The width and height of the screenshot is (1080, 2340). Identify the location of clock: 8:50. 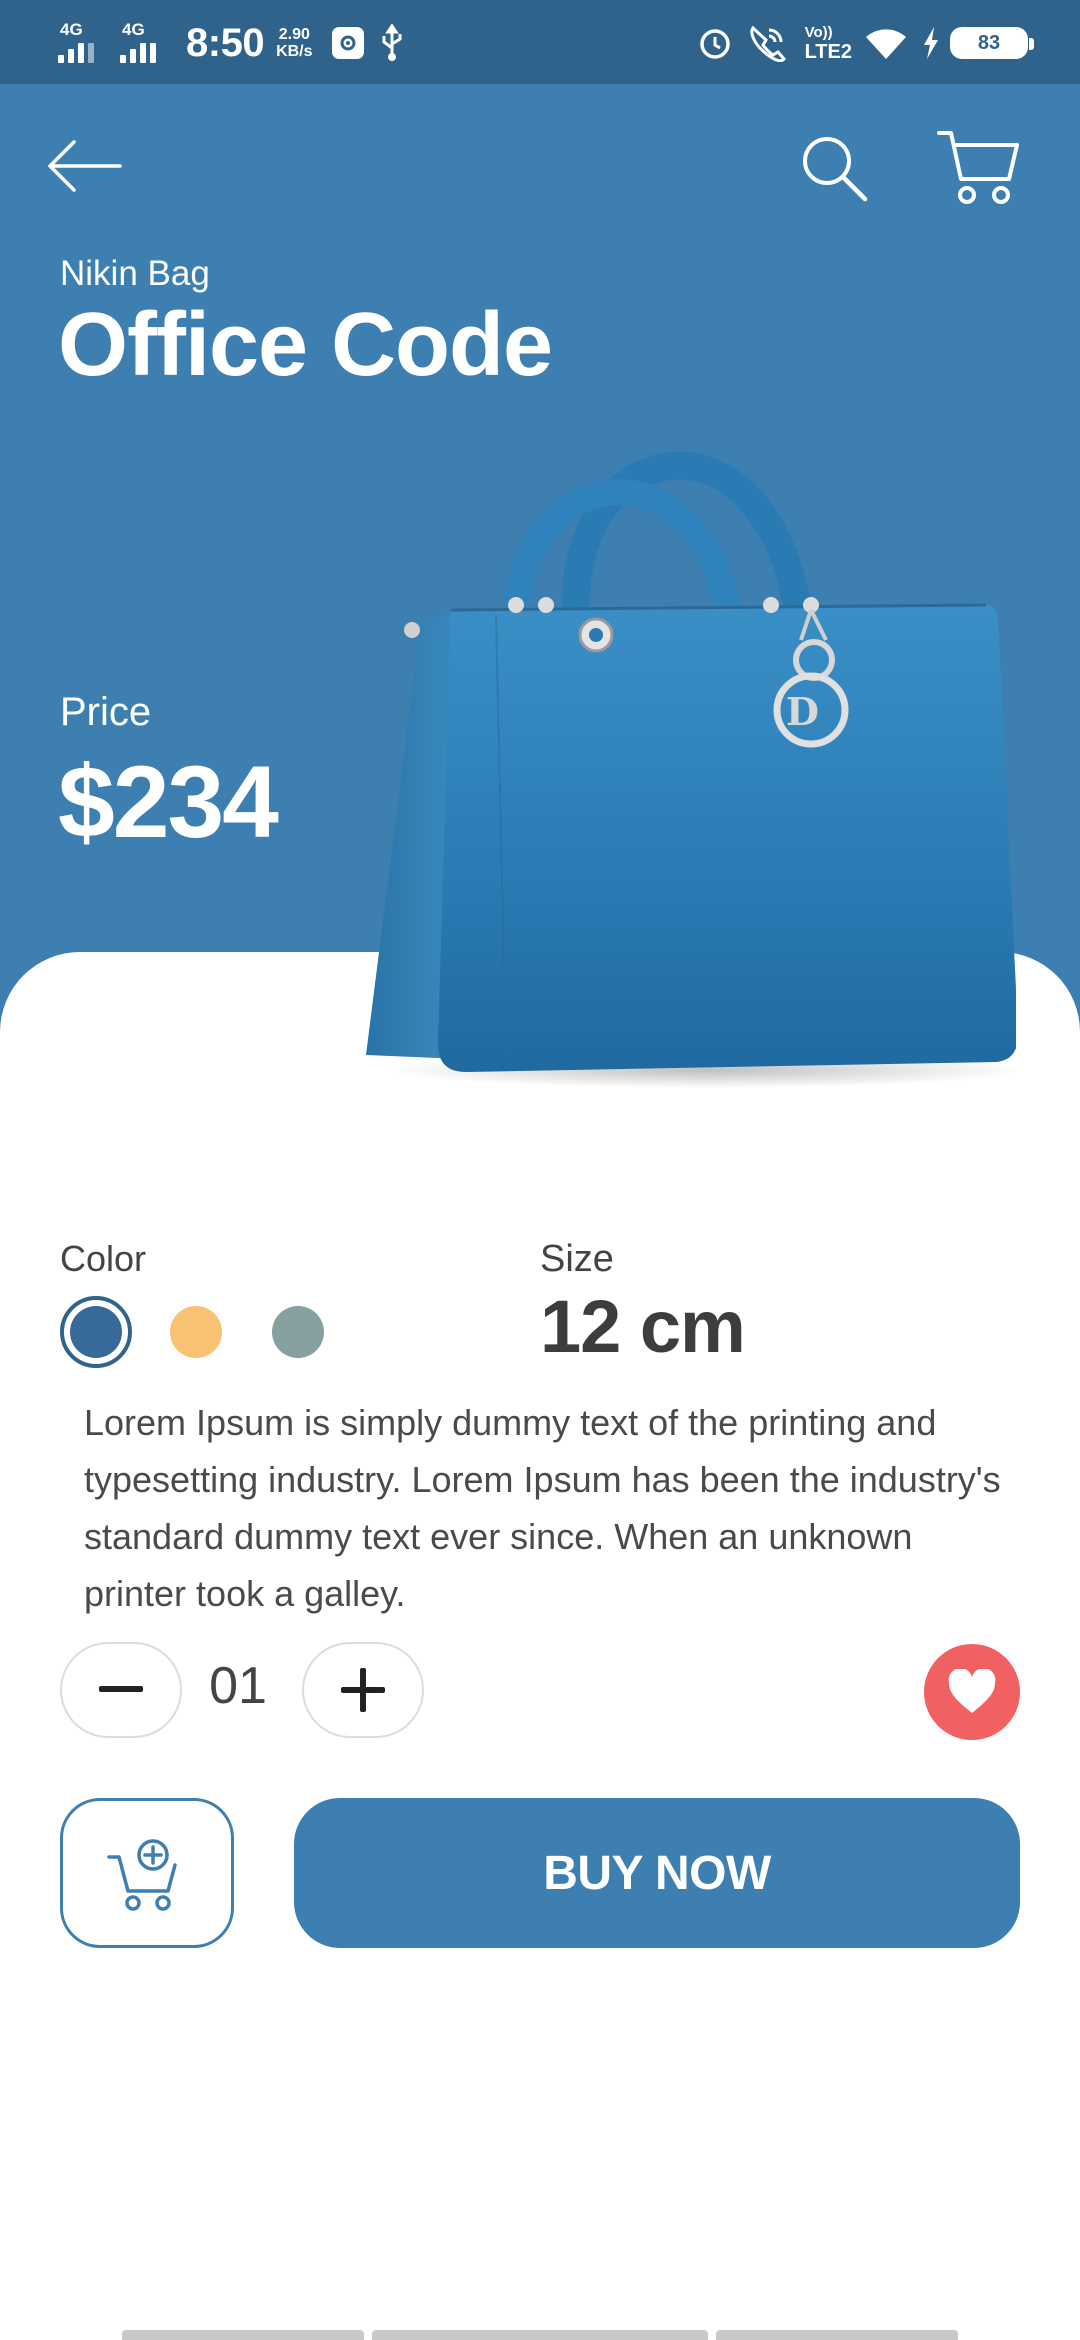
(225, 42).